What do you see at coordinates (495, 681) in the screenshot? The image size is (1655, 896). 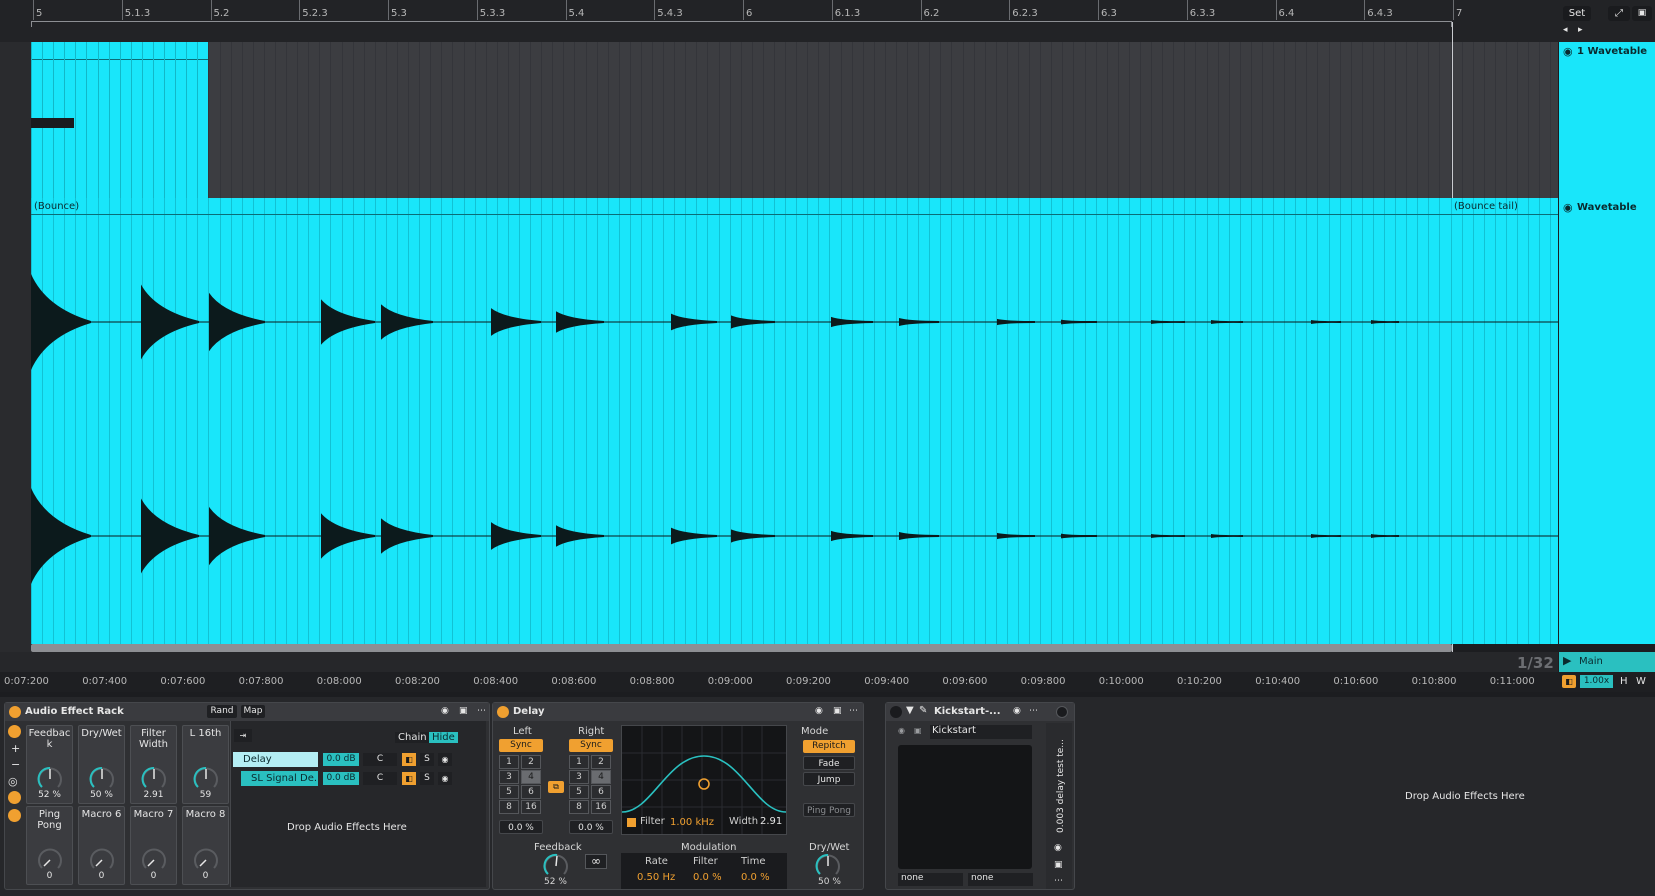 I see `time-label: 0:08:400` at bounding box center [495, 681].